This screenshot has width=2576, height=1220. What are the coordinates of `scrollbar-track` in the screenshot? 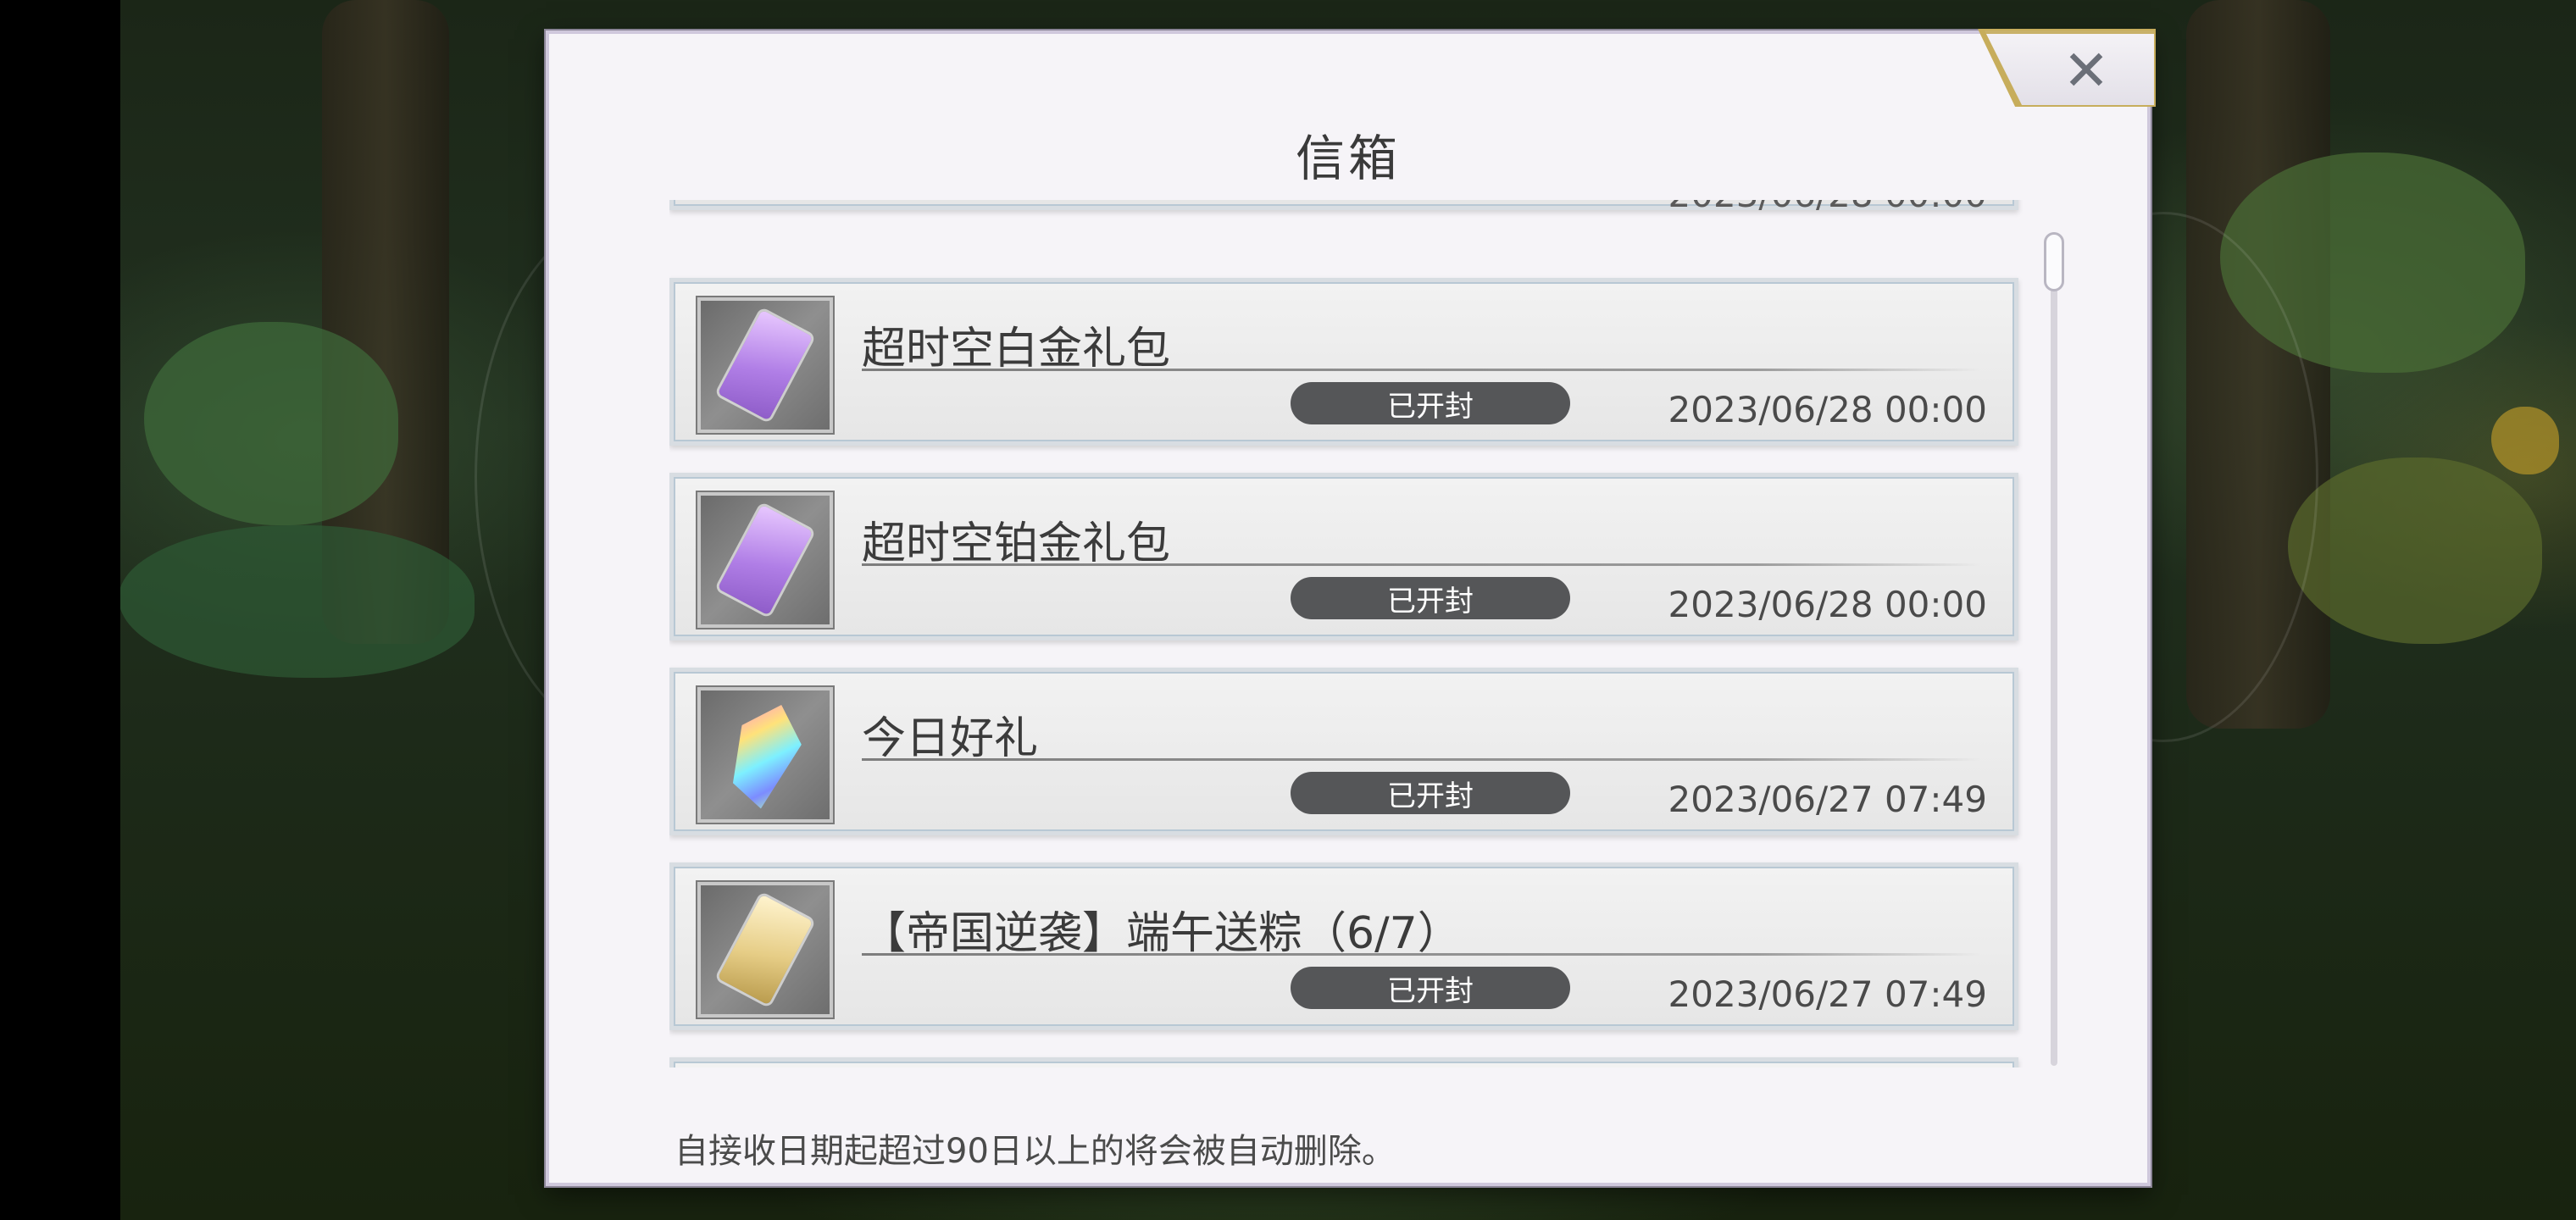 It's located at (2054, 649).